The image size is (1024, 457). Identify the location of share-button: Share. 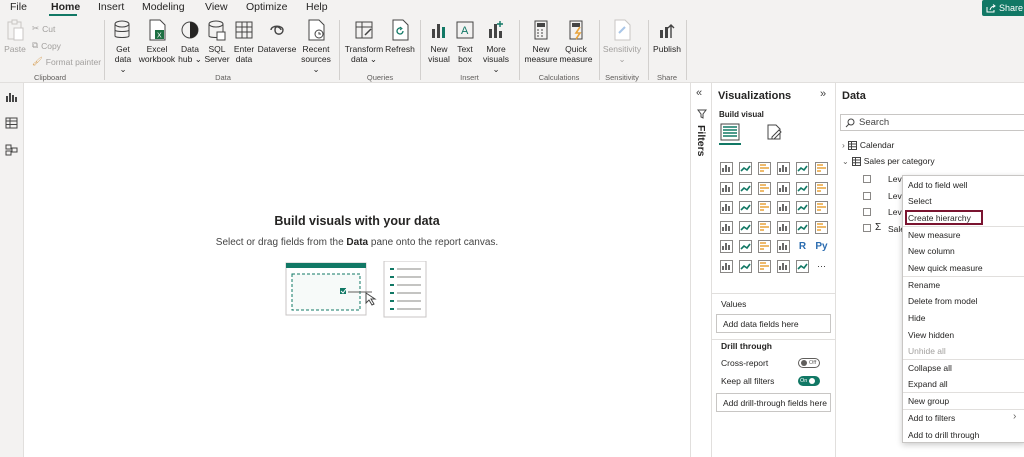
(1003, 8).